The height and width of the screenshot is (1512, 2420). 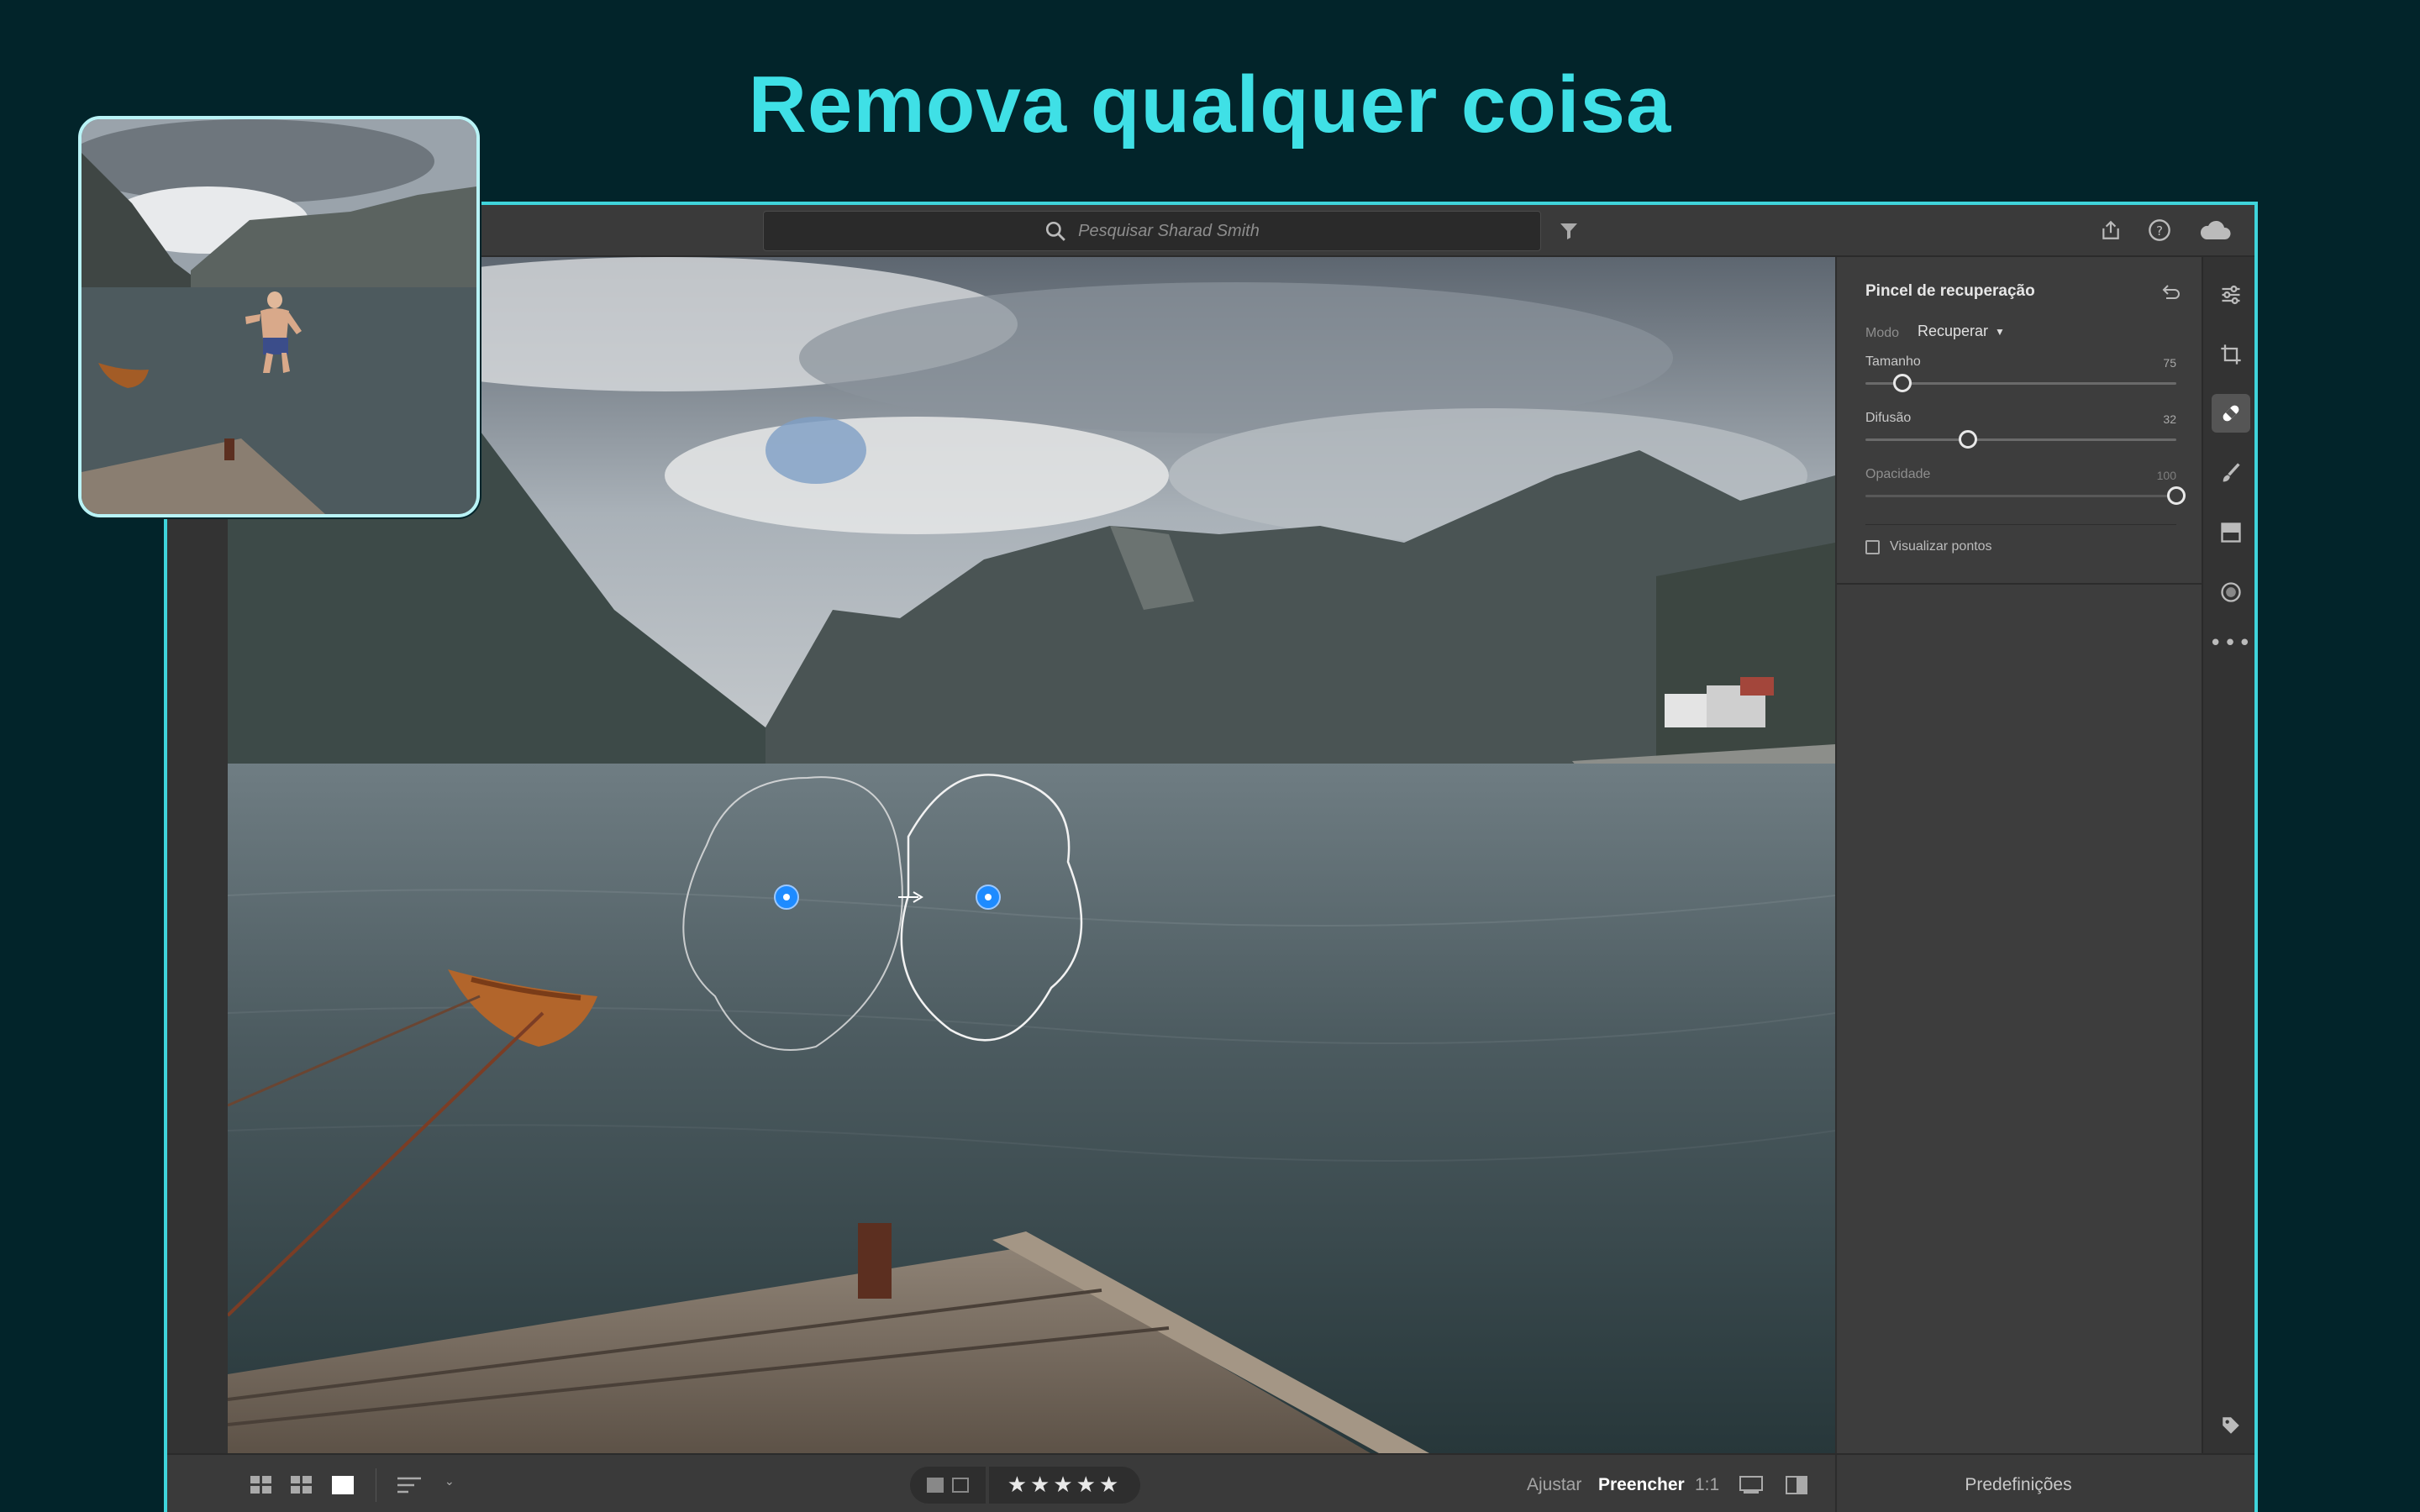 I want to click on sort-icon, so click(x=409, y=1485).